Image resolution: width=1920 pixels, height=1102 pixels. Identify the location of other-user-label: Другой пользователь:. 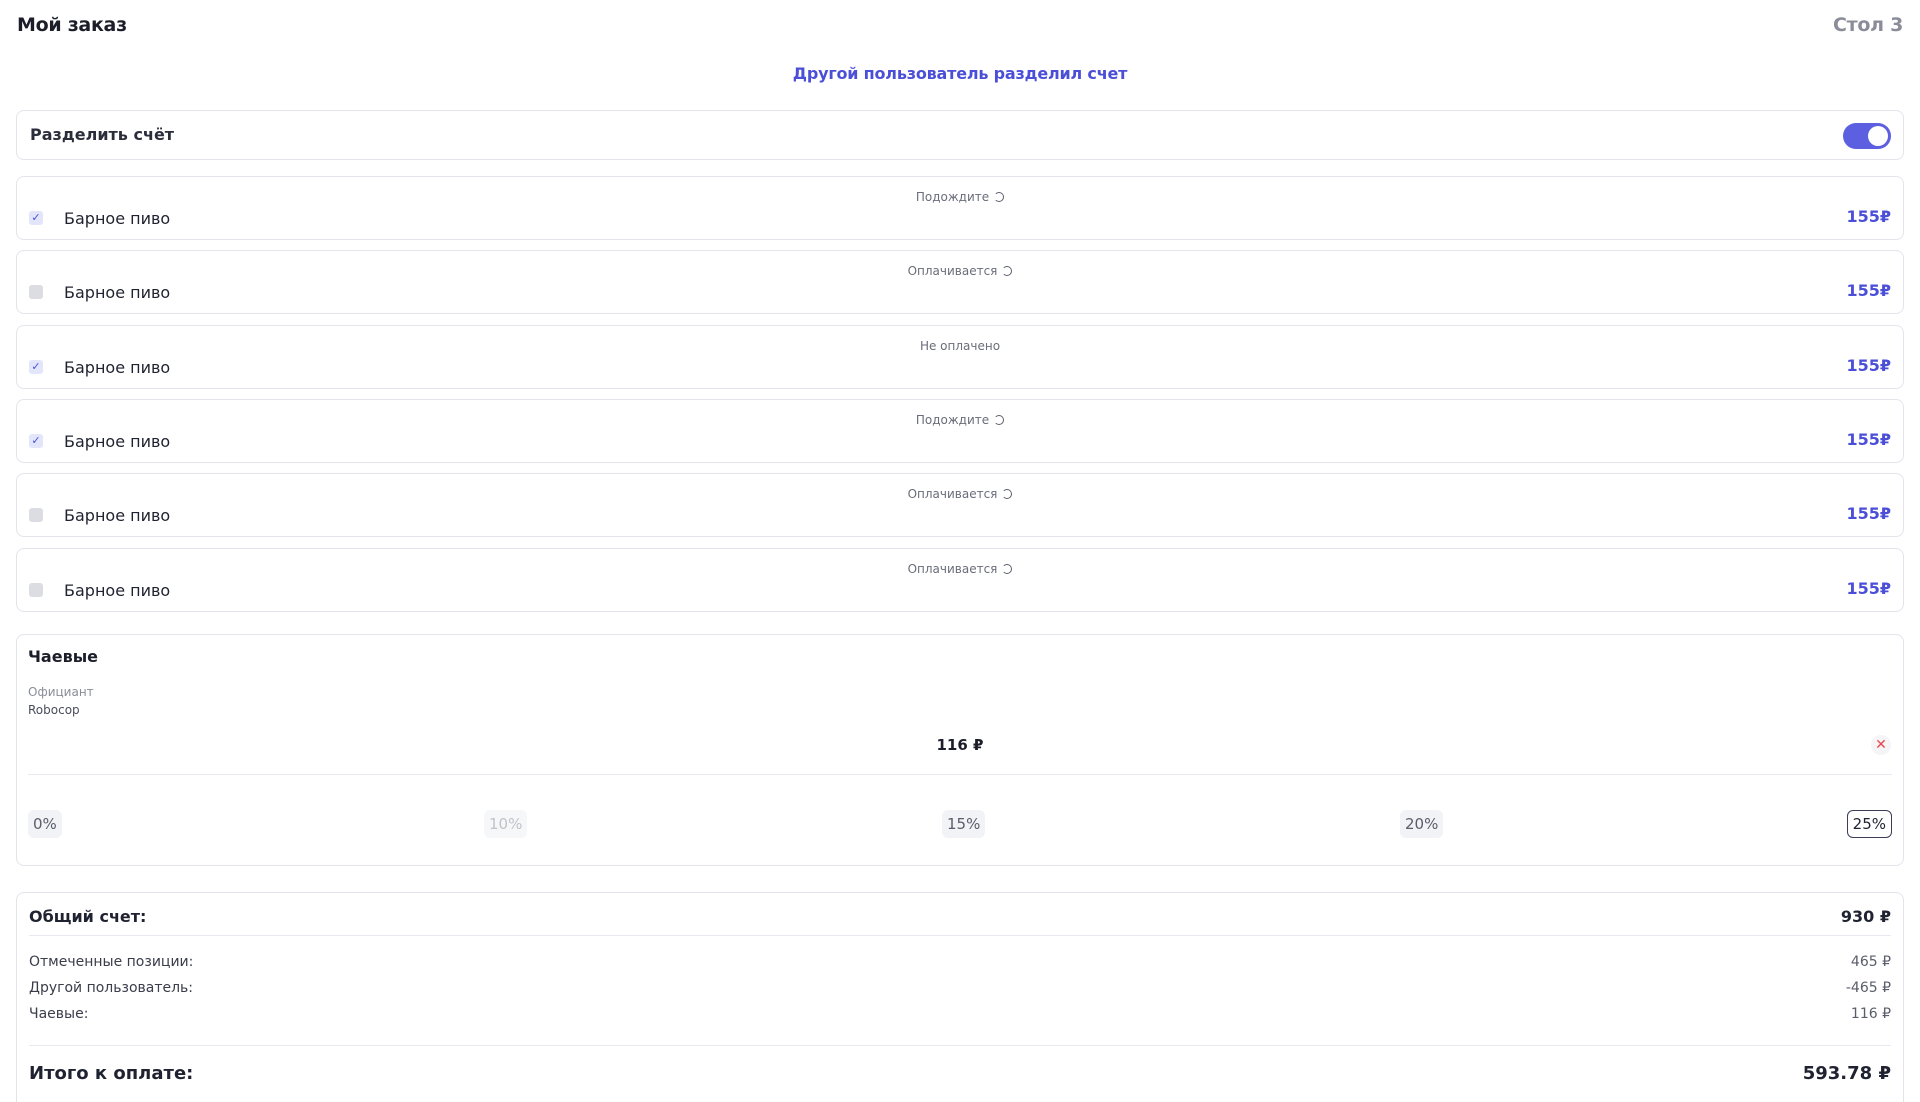
(111, 988).